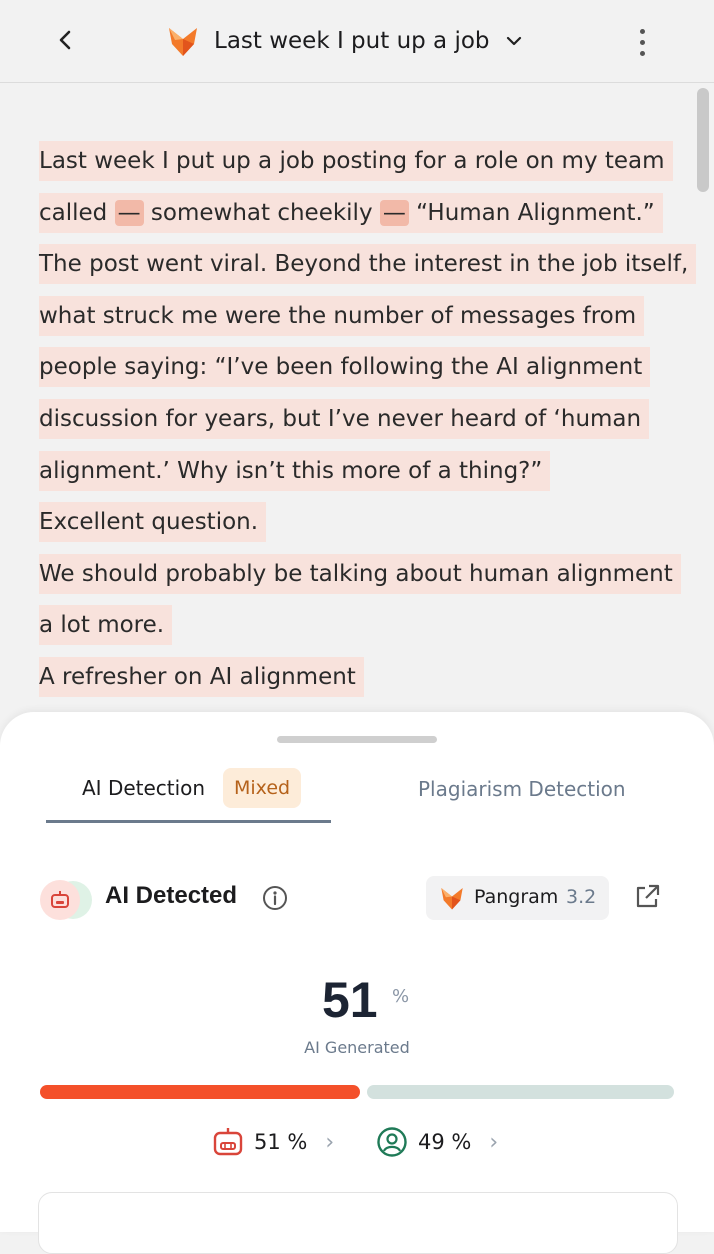 Image resolution: width=714 pixels, height=1254 pixels. What do you see at coordinates (201, 676) in the screenshot?
I see `highlighted-text: A refresher on AI alignment` at bounding box center [201, 676].